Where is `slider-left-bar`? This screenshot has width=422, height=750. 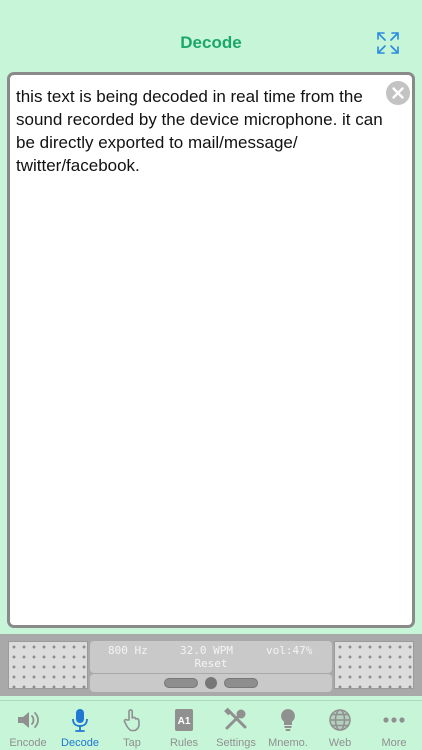
slider-left-bar is located at coordinates (181, 683).